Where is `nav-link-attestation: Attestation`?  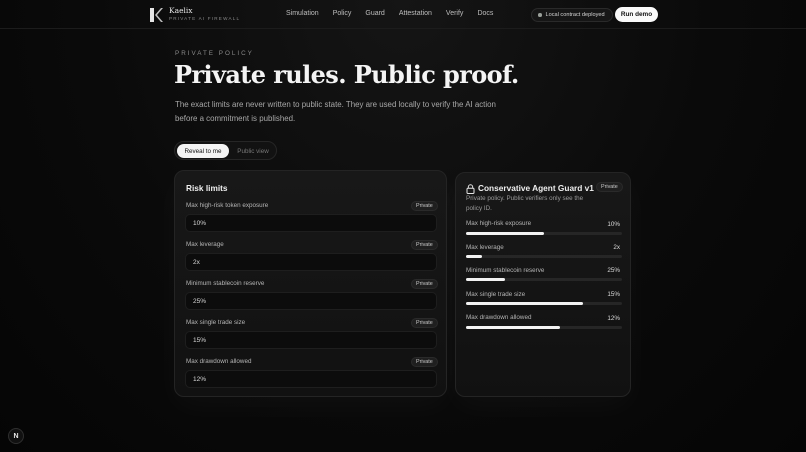 nav-link-attestation: Attestation is located at coordinates (415, 13).